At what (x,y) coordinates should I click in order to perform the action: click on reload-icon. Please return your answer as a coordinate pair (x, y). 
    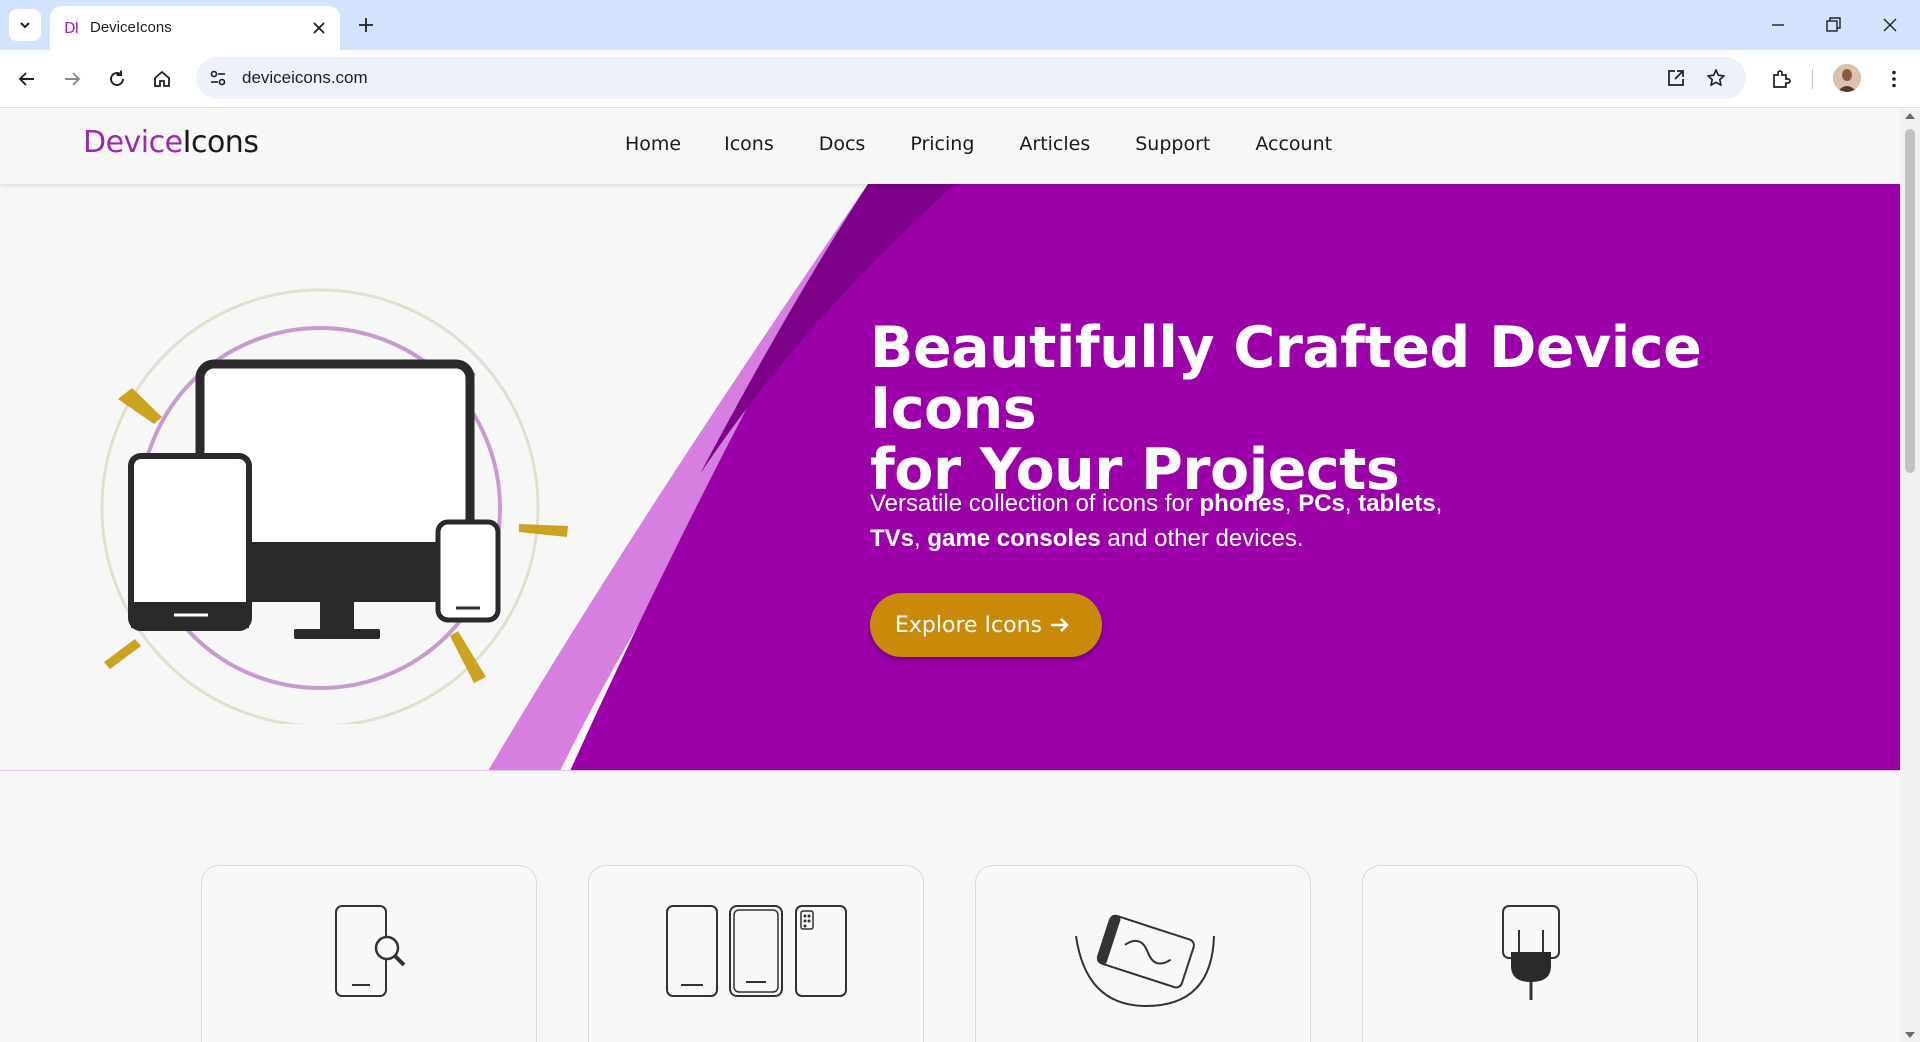
    Looking at the image, I should click on (117, 78).